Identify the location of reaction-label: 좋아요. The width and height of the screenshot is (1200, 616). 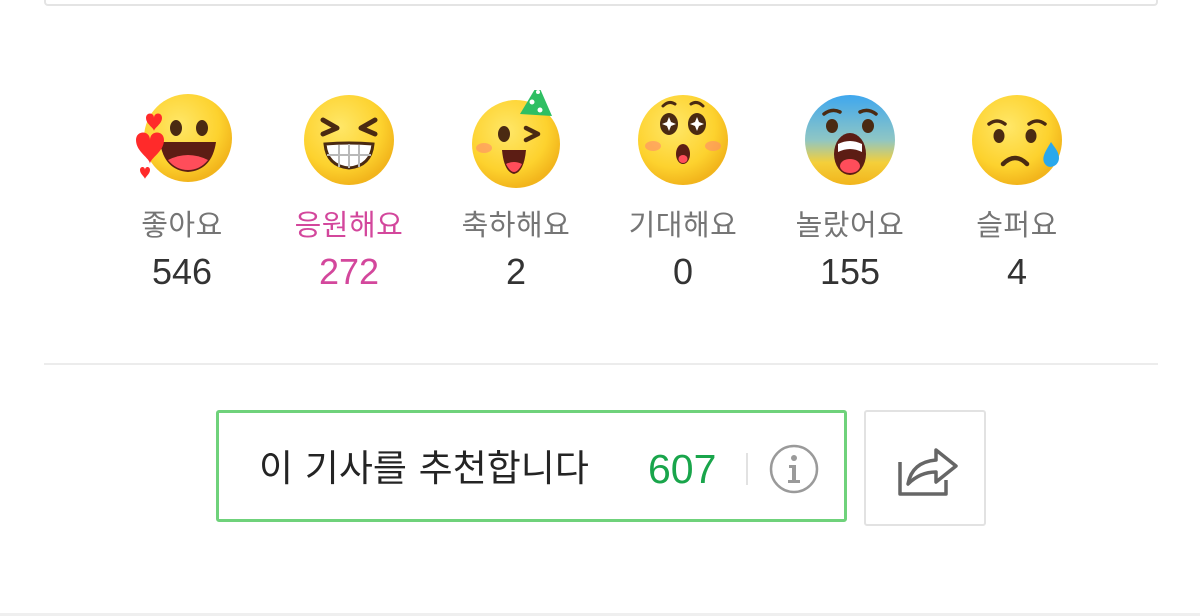
(182, 225).